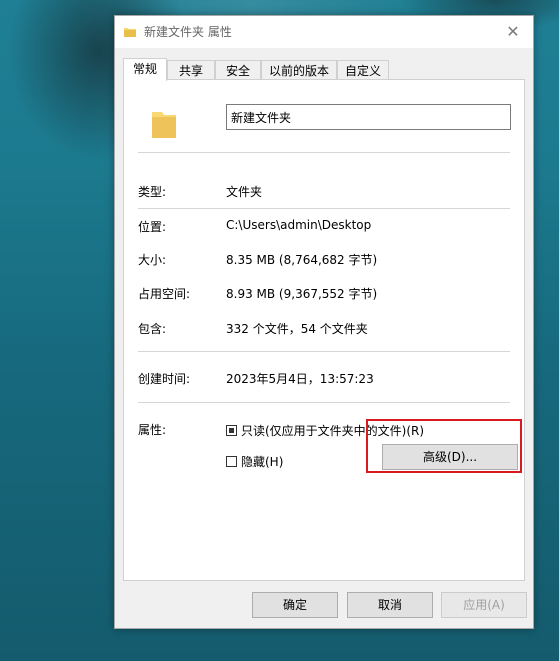  Describe the element at coordinates (231, 461) in the screenshot. I see `hidden-checkbox` at that location.